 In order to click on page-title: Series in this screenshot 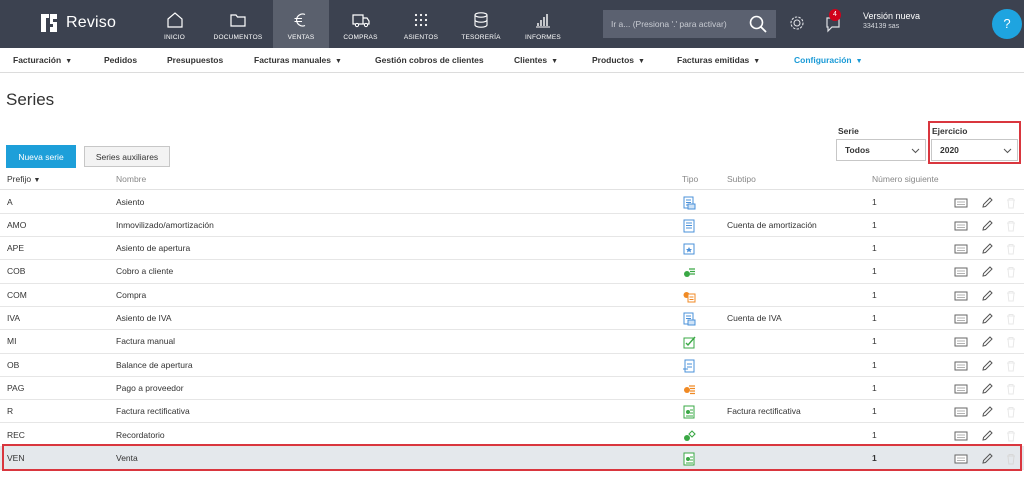, I will do `click(30, 99)`.